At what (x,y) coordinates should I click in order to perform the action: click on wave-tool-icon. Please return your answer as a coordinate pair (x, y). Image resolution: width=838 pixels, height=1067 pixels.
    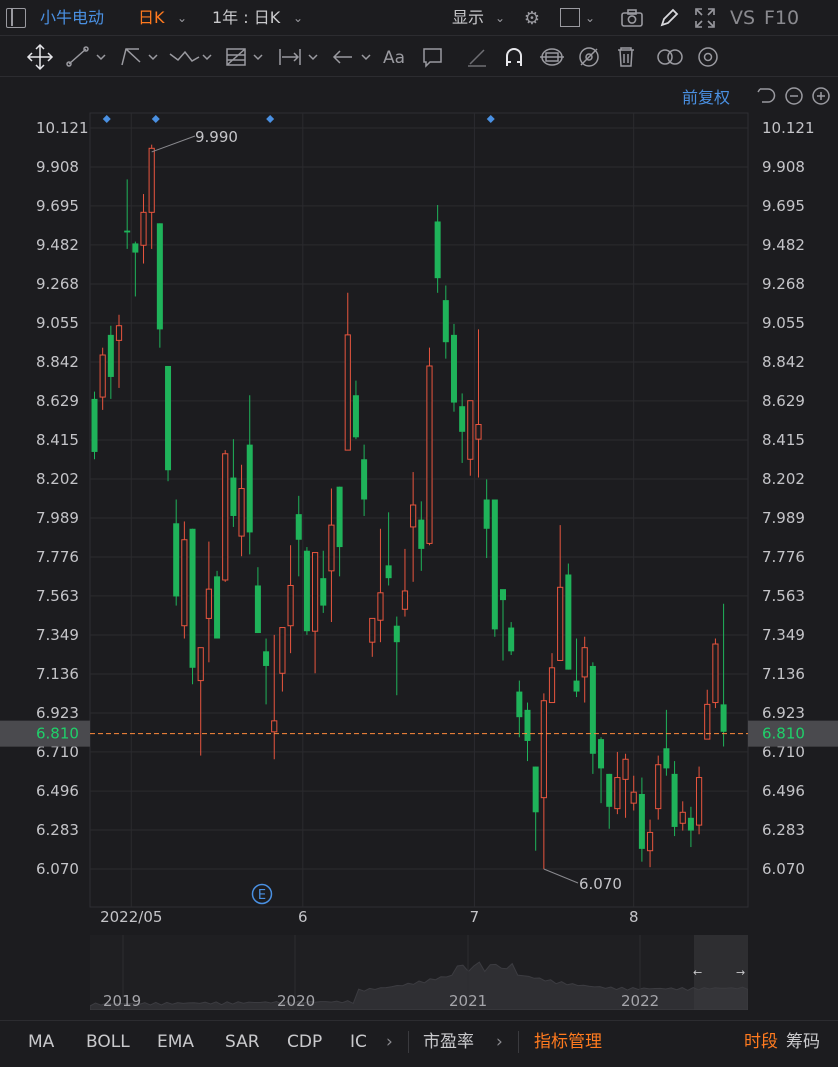
    Looking at the image, I should click on (190, 56).